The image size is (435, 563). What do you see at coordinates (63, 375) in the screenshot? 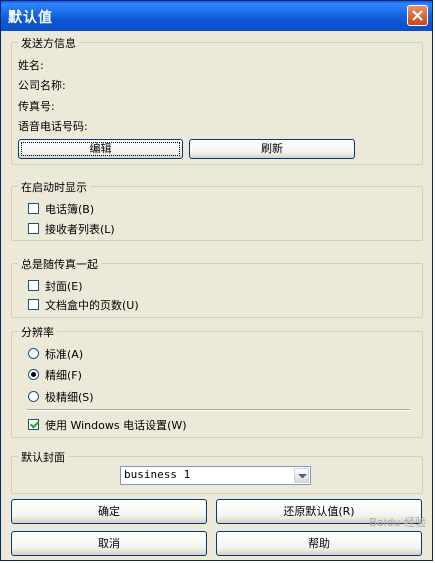
I see `radio-fine-label: 精细(F)` at bounding box center [63, 375].